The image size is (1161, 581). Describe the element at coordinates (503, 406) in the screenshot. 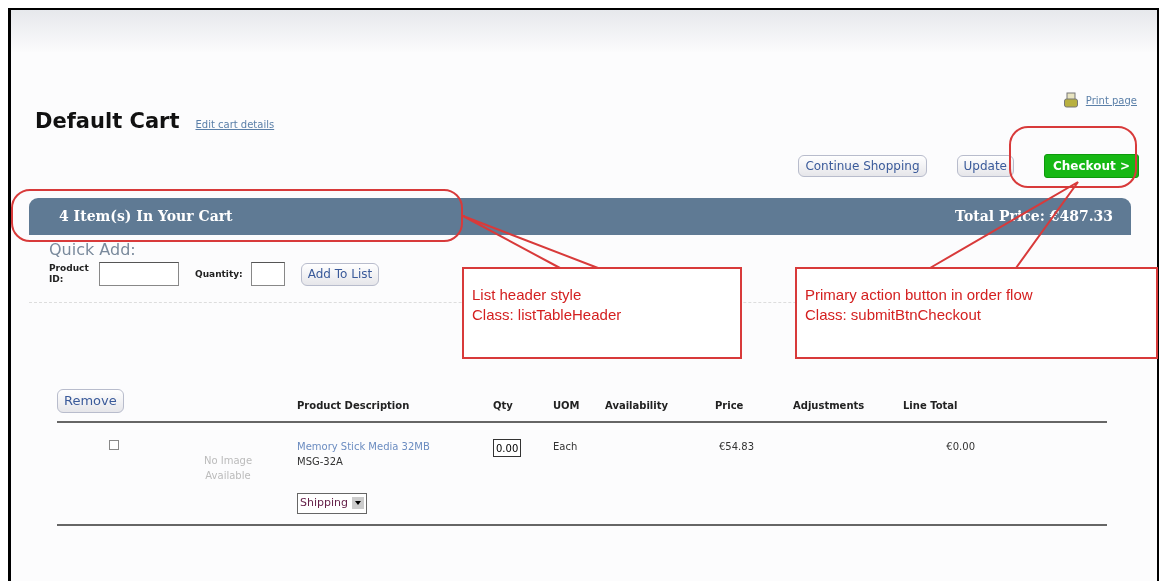

I see `column-header: Qty` at that location.